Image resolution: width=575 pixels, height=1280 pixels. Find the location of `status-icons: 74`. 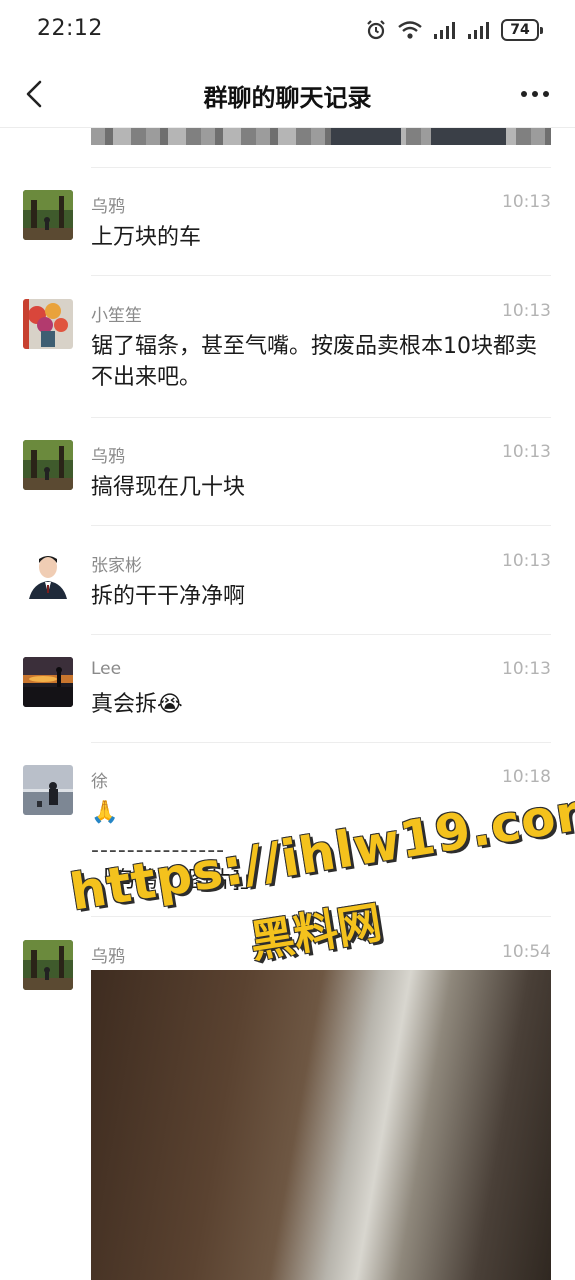

status-icons: 74 is located at coordinates (454, 30).